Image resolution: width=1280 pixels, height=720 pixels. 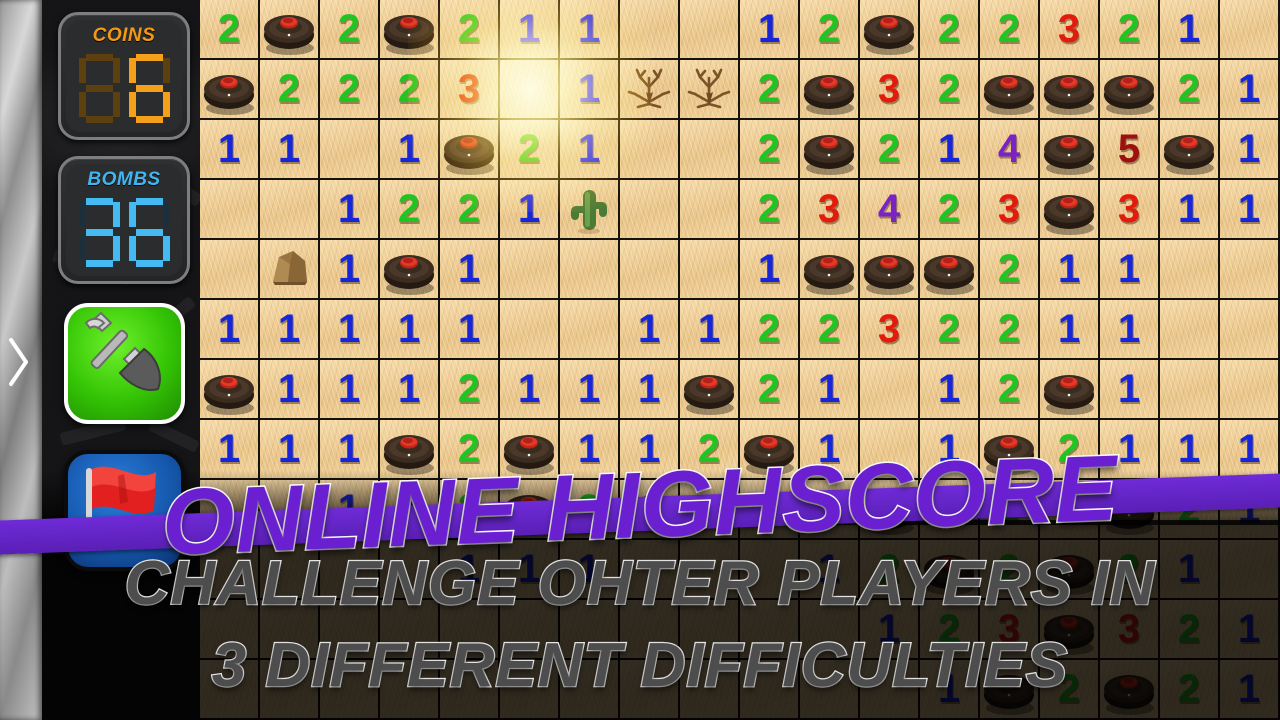 I want to click on chevron-right-icon, so click(x=19, y=362).